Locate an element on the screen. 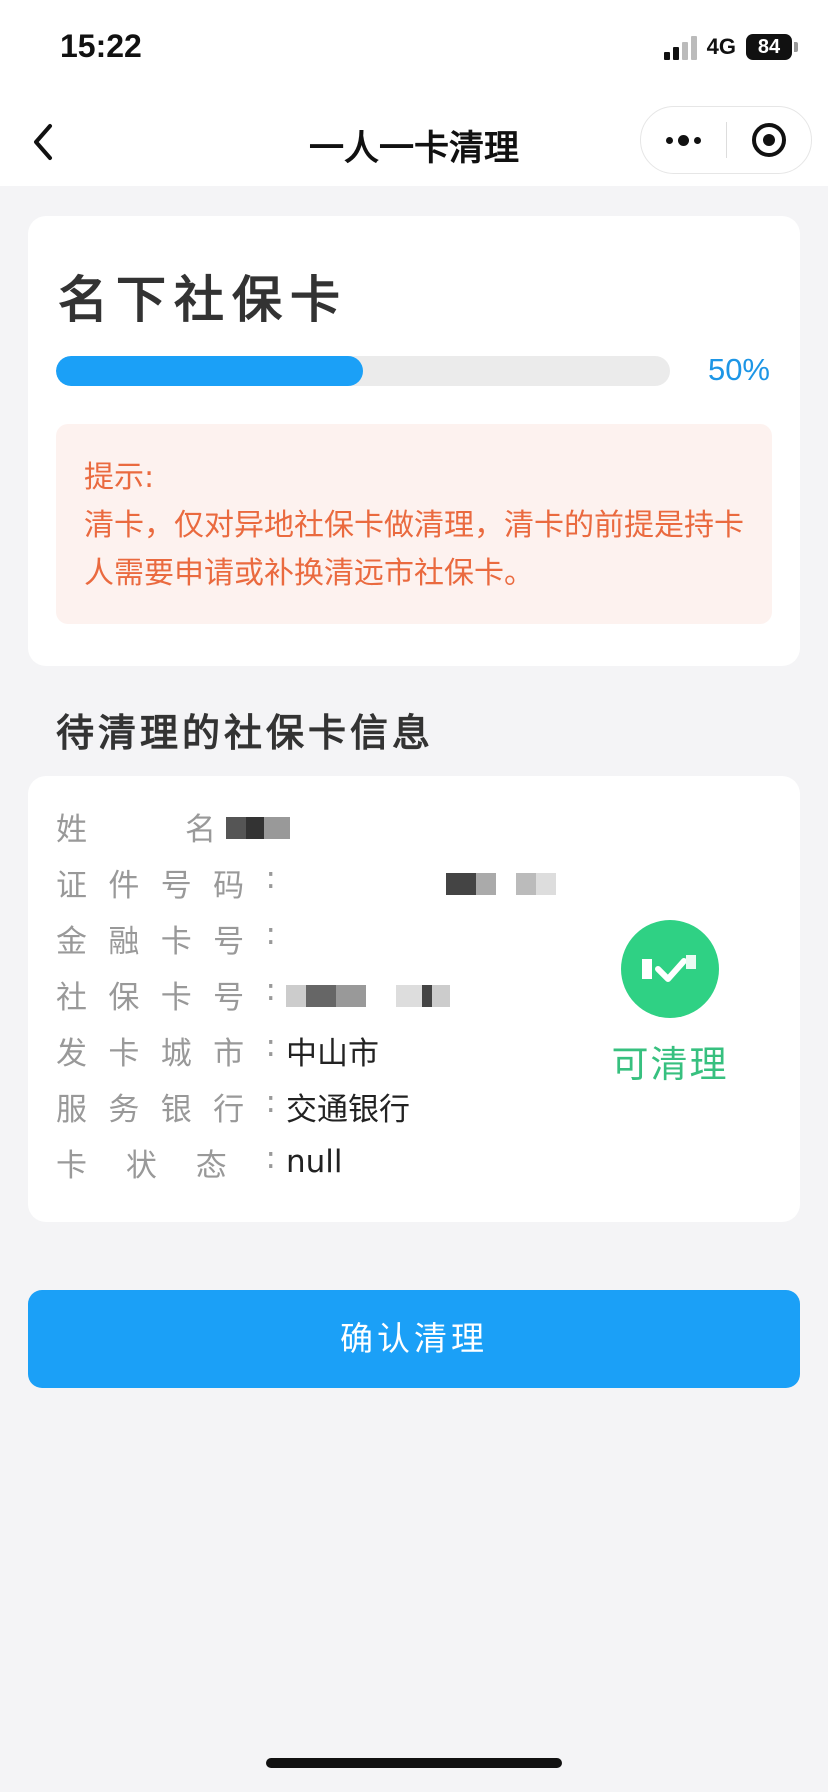 This screenshot has height=1792, width=828. status-bar: 15:22 4G 84 is located at coordinates (414, 49).